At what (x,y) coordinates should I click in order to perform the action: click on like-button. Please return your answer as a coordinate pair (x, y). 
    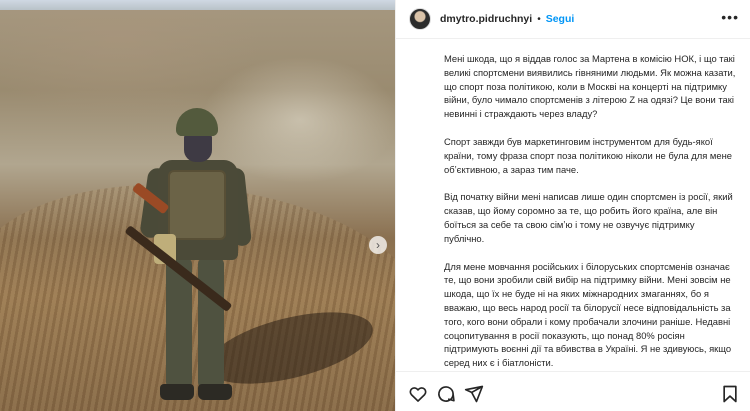
    Looking at the image, I should click on (418, 394).